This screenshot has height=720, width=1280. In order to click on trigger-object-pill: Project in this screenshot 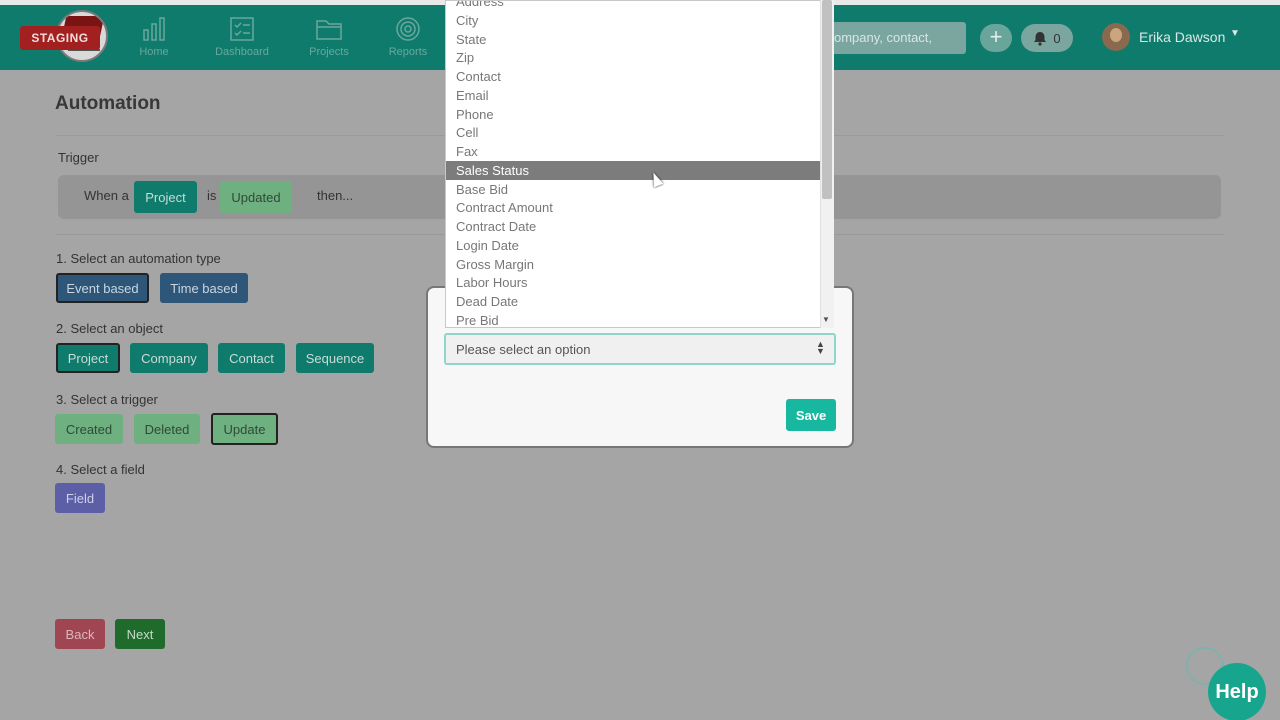, I will do `click(165, 197)`.